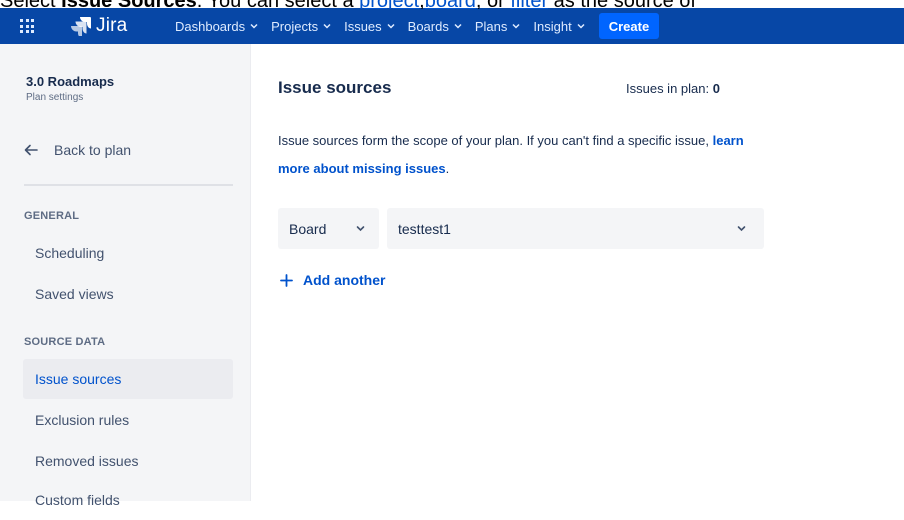  What do you see at coordinates (52, 216) in the screenshot?
I see `general-heading: GENERAL` at bounding box center [52, 216].